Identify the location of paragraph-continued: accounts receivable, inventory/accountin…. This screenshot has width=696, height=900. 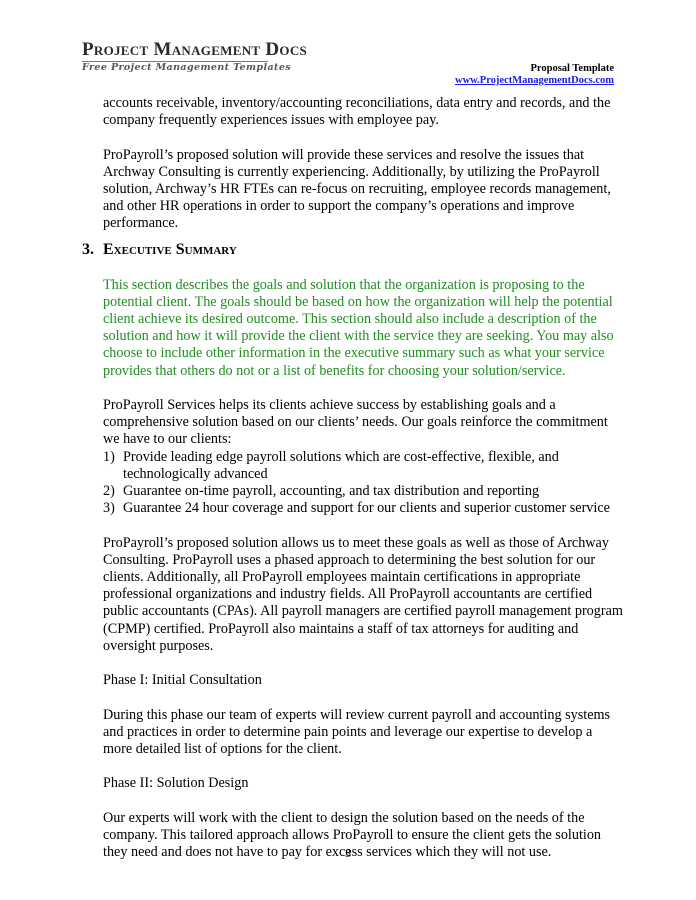
(357, 112).